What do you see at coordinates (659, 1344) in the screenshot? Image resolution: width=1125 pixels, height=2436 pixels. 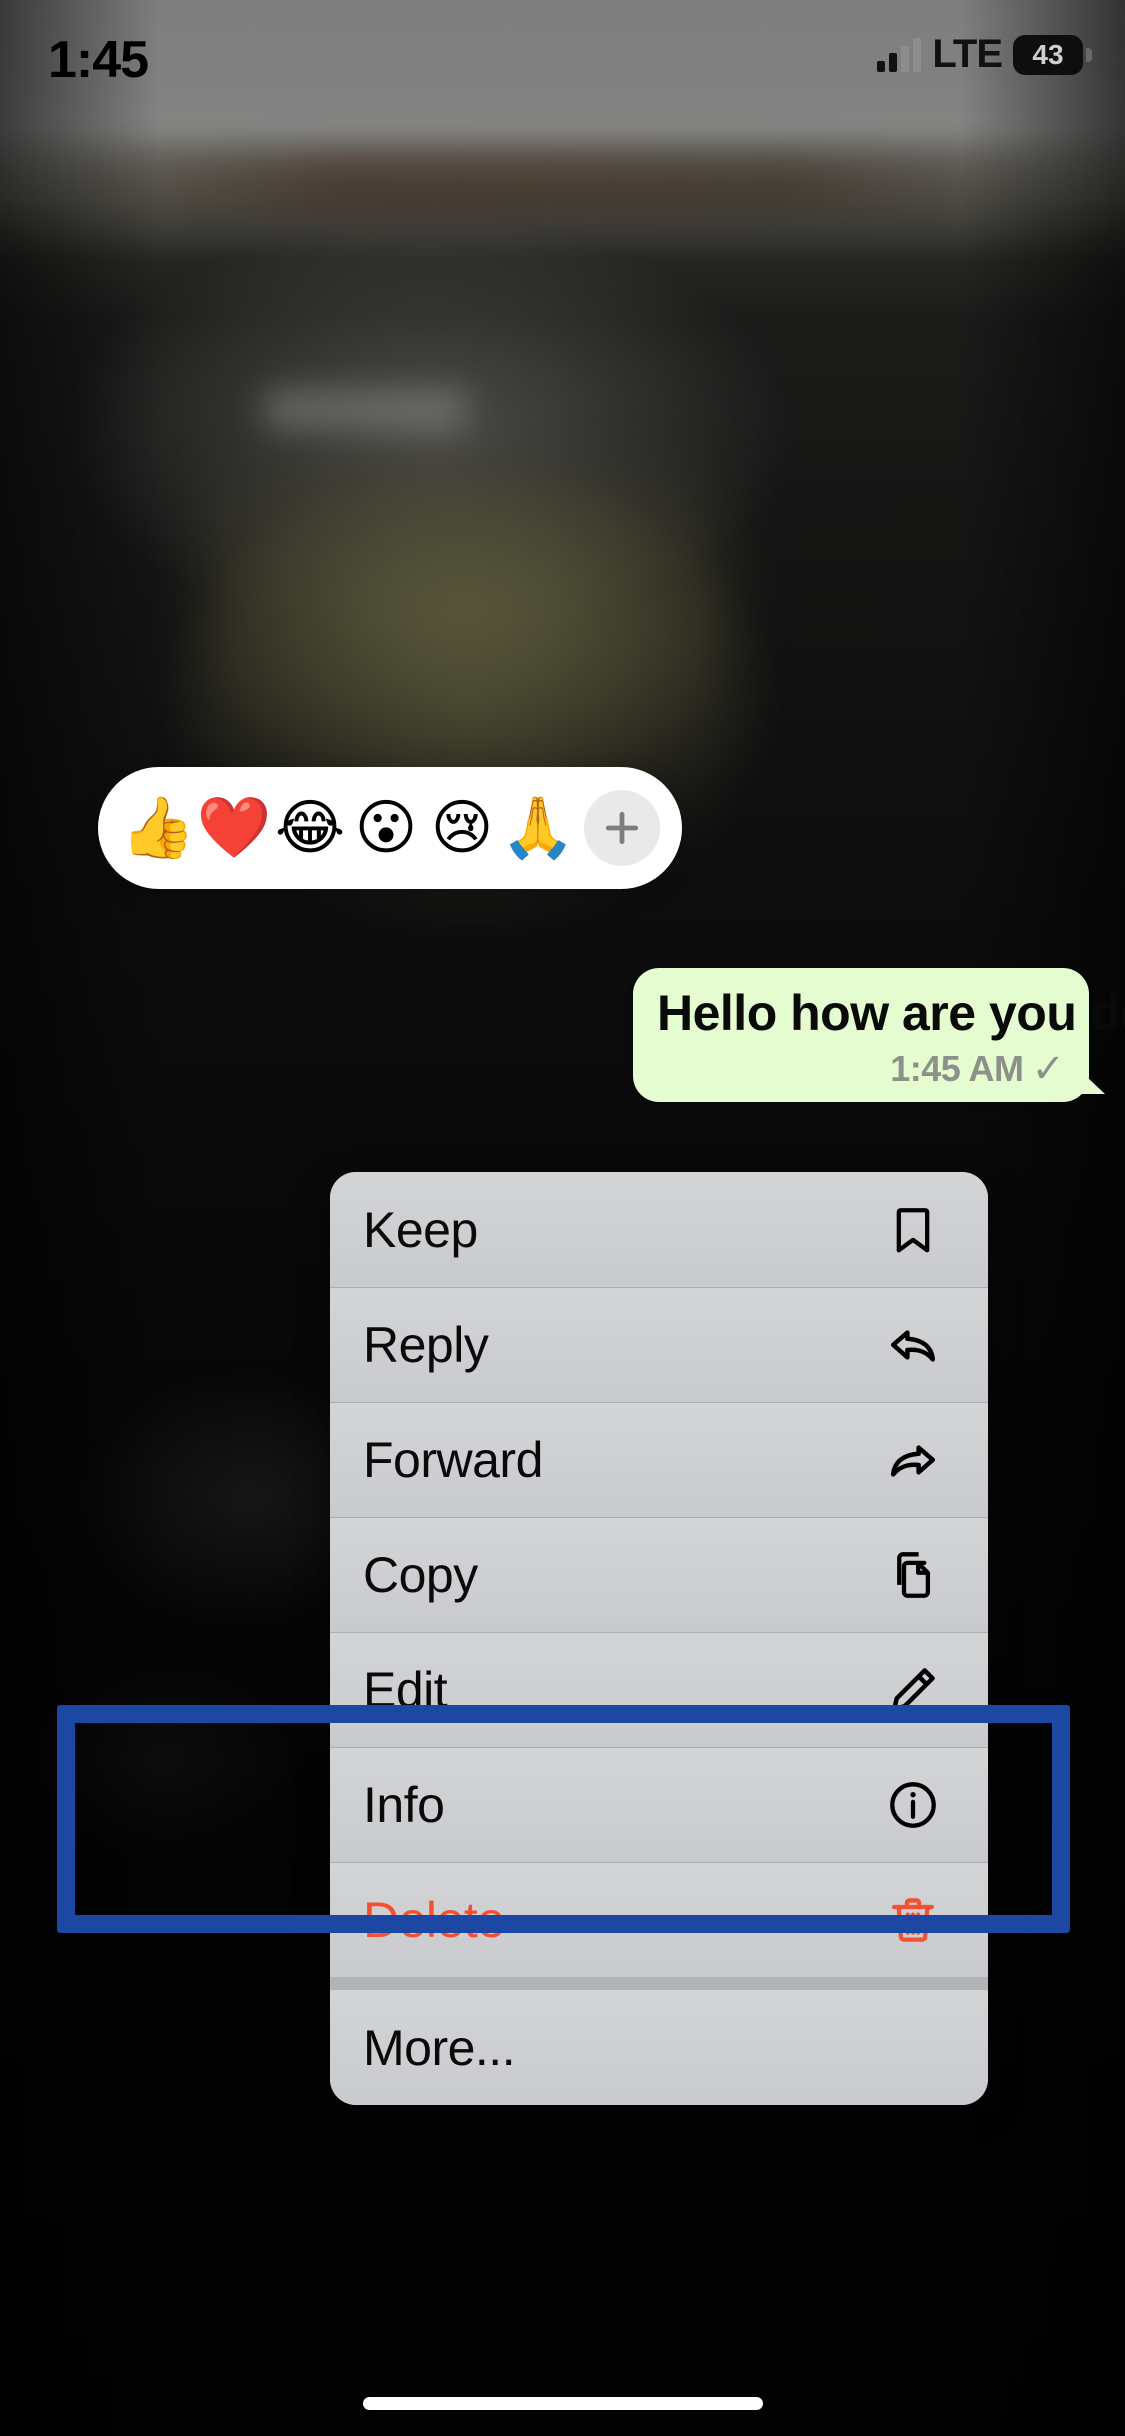 I see `context-menu-item-reply: Reply` at bounding box center [659, 1344].